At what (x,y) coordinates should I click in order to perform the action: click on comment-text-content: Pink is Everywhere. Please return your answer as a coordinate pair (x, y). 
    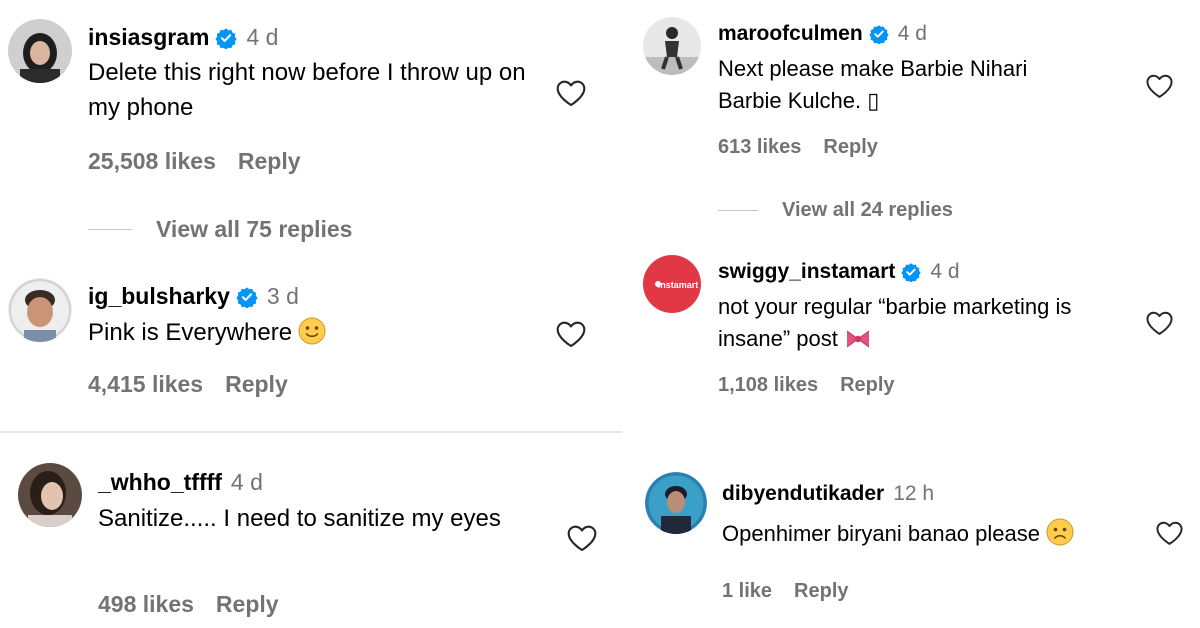
    Looking at the image, I should click on (190, 332).